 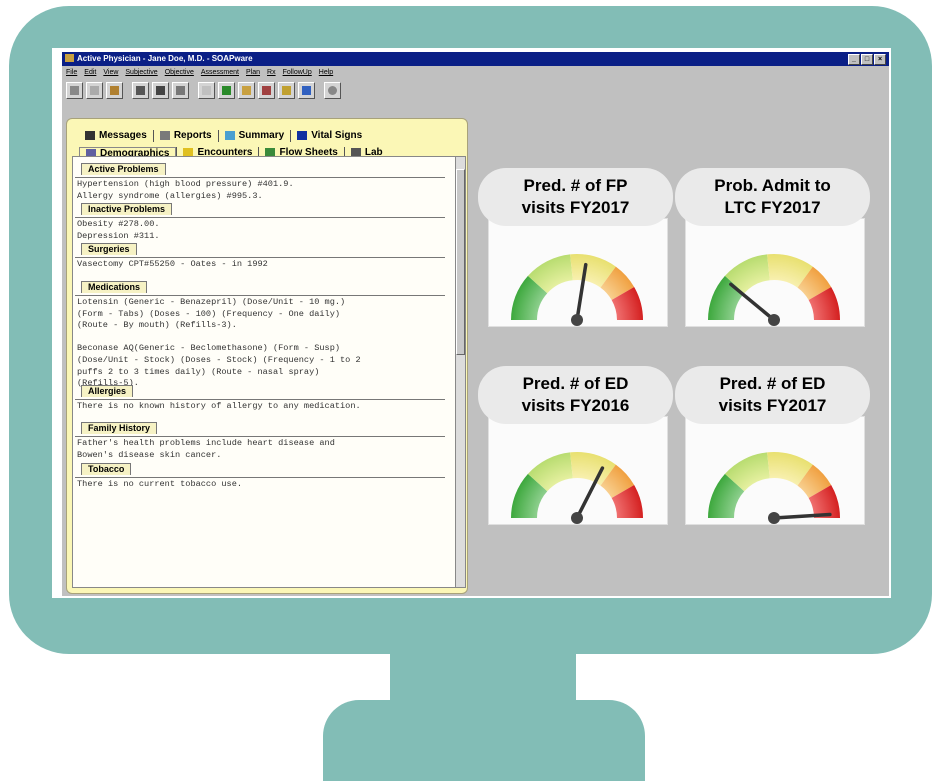 I want to click on save-button, so click(x=226, y=90).